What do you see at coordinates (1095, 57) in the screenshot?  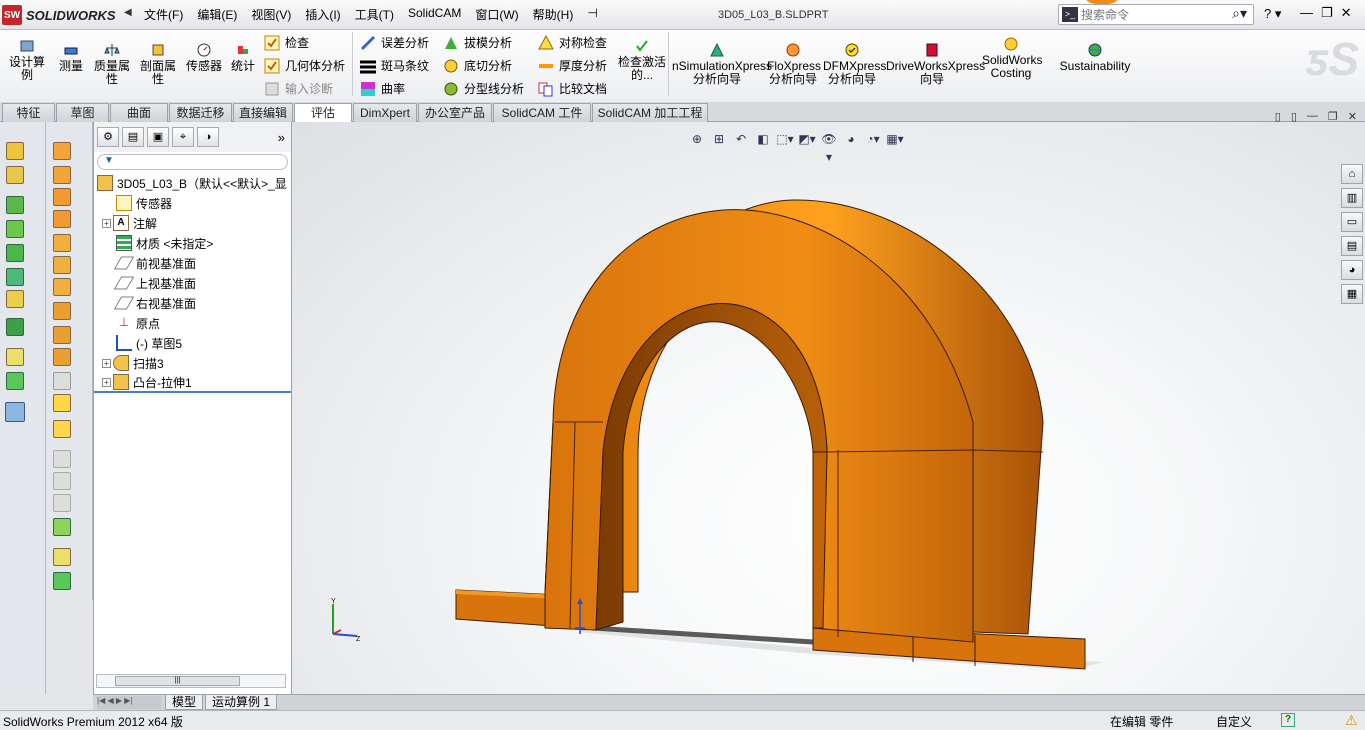 I see `sustainability-button: Sustainability` at bounding box center [1095, 57].